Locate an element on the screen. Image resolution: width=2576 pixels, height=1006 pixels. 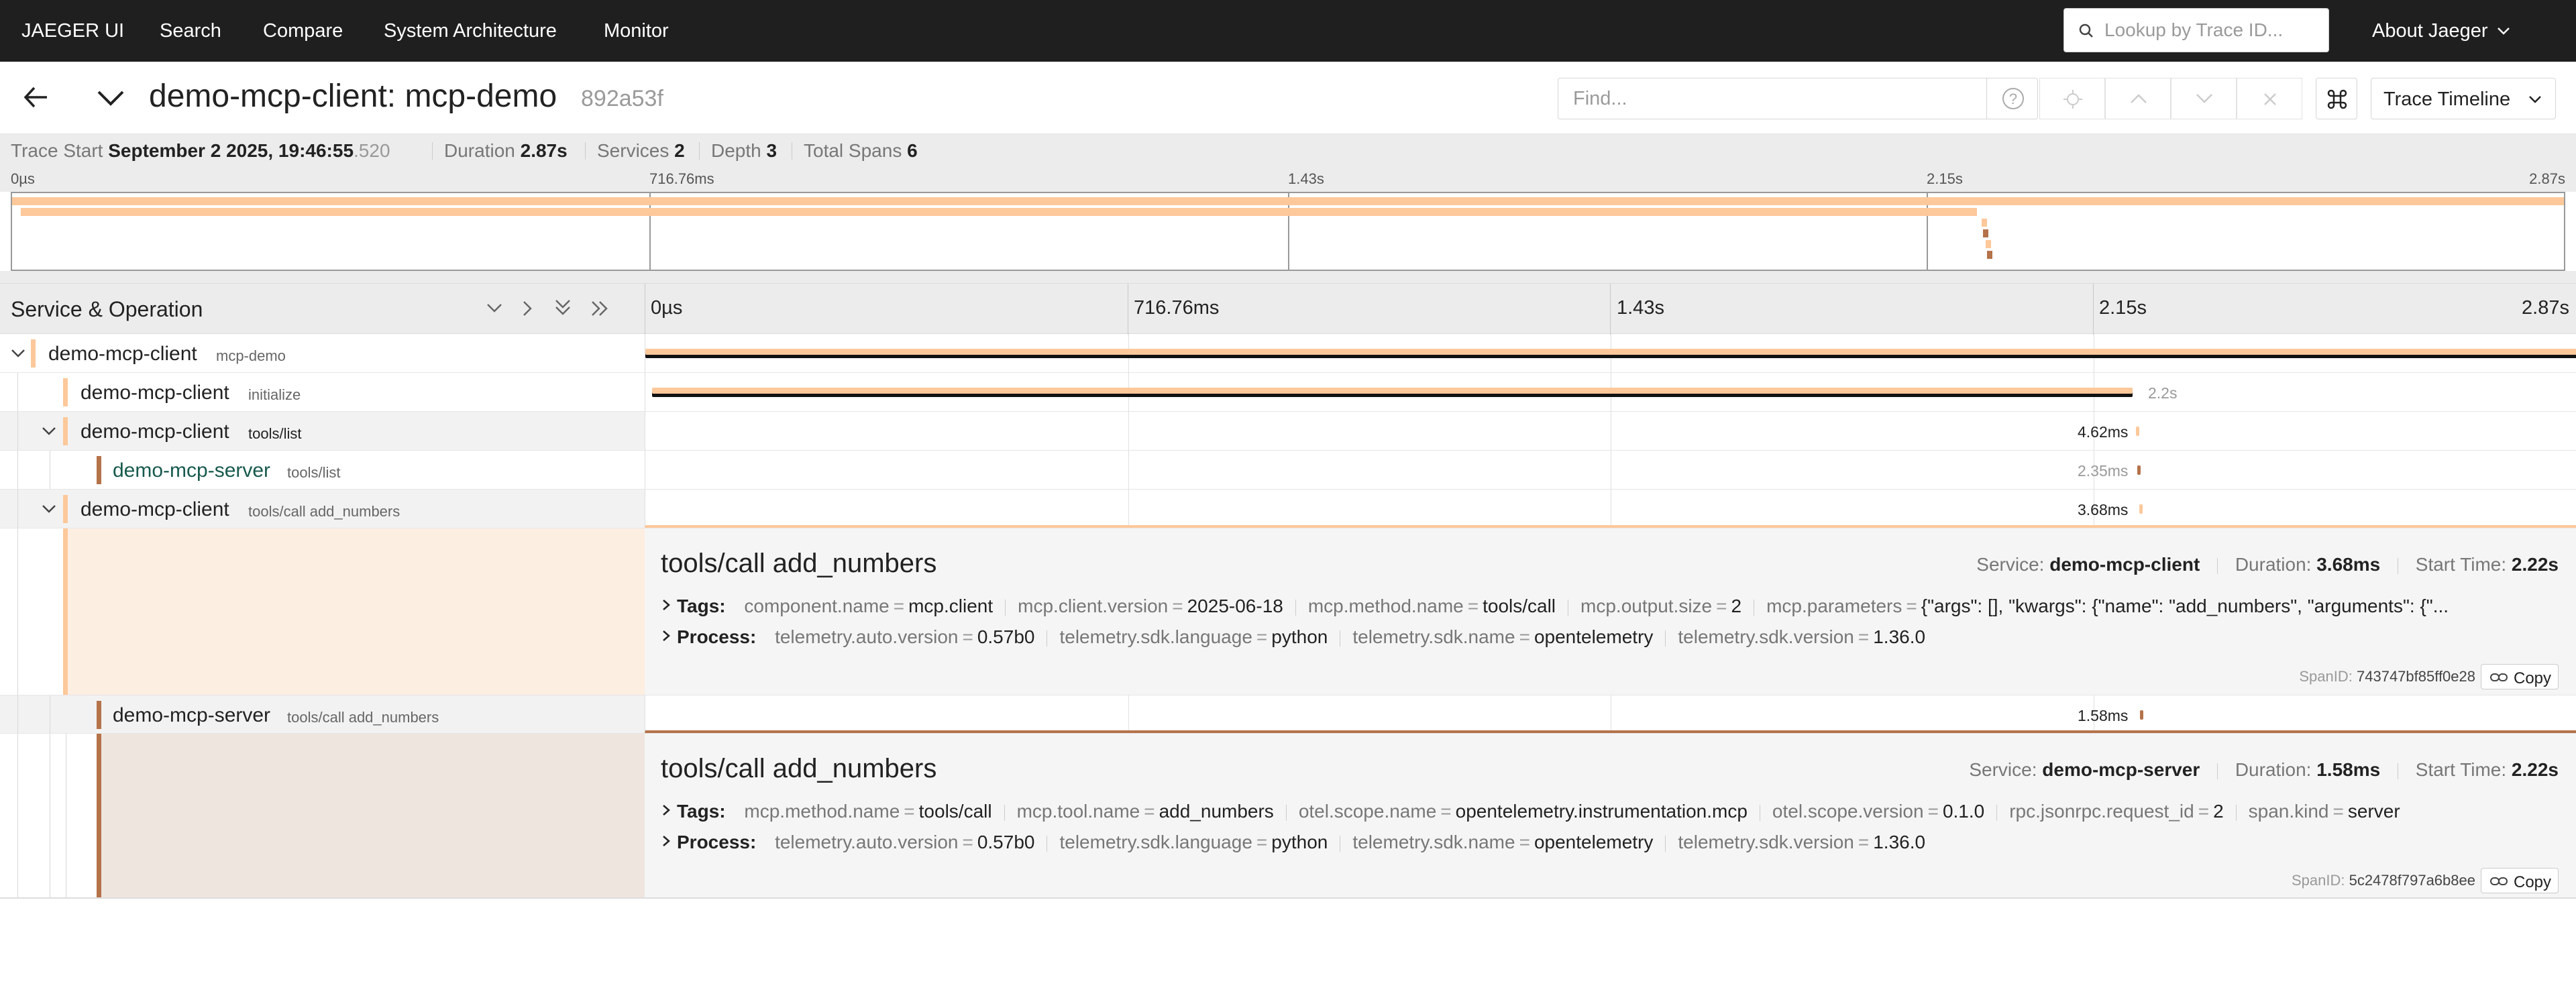
tag-value: mcp.client is located at coordinates (951, 606).